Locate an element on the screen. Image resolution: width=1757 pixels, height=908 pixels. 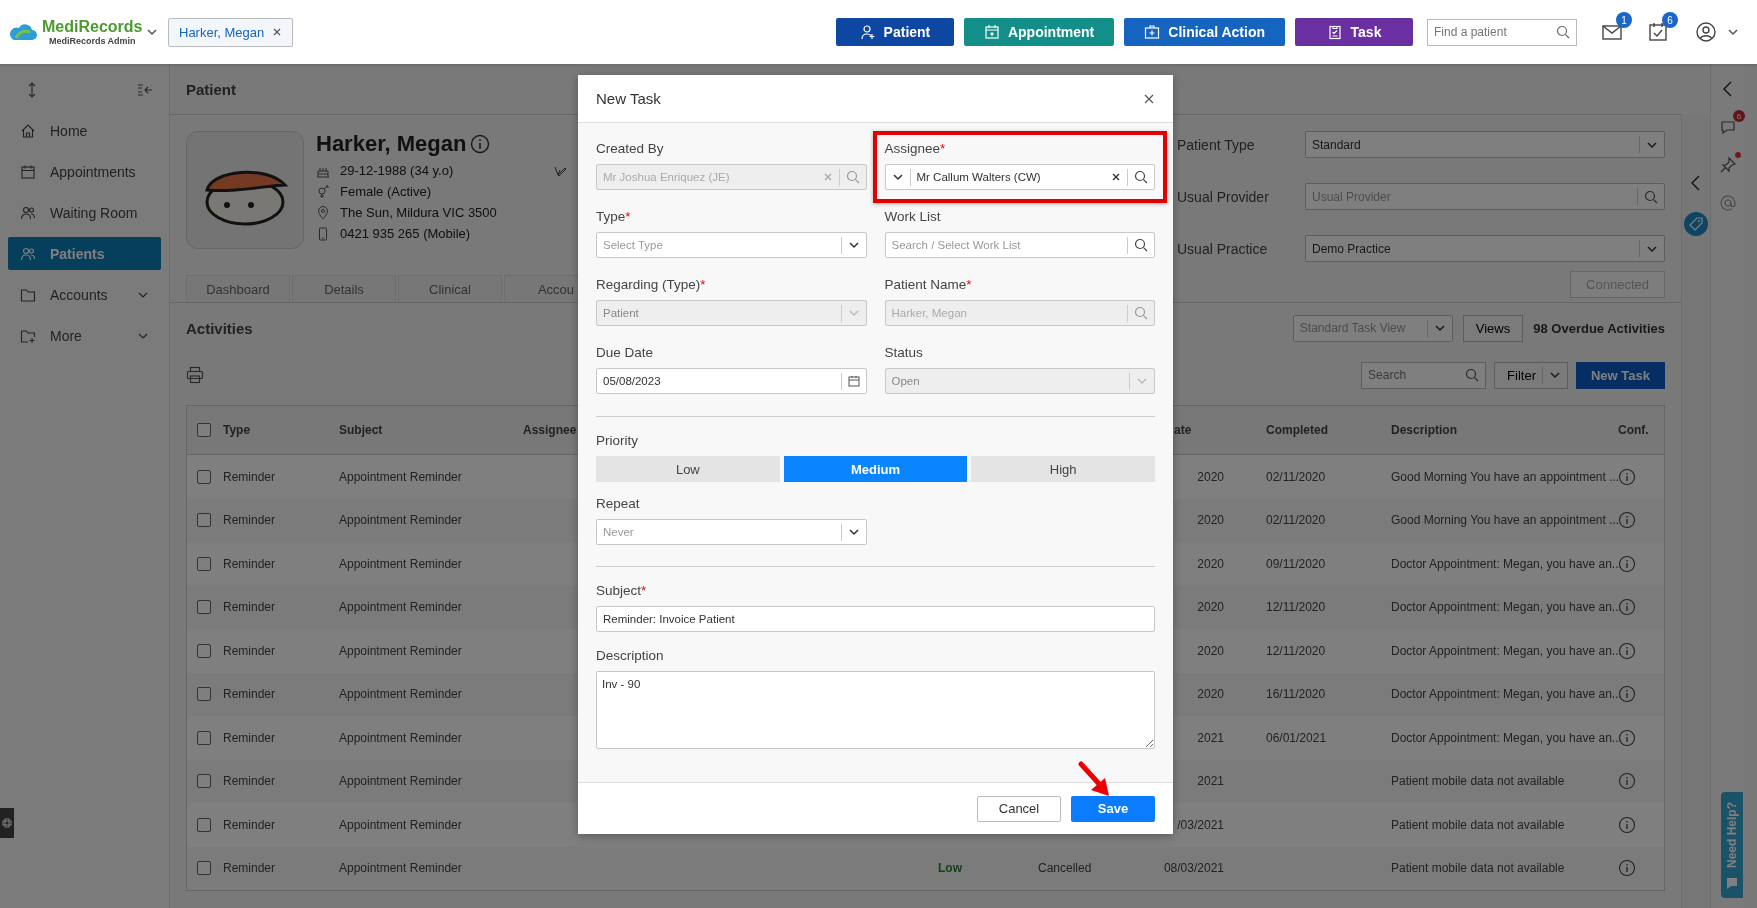
setting-label: Patient Type is located at coordinates (1216, 144).